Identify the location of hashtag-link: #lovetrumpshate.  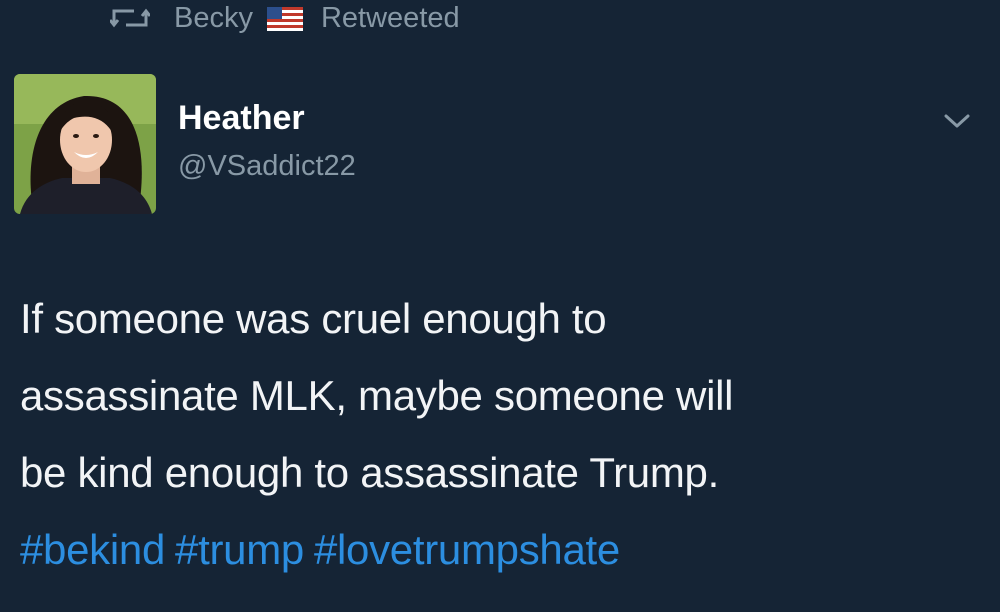
(467, 549).